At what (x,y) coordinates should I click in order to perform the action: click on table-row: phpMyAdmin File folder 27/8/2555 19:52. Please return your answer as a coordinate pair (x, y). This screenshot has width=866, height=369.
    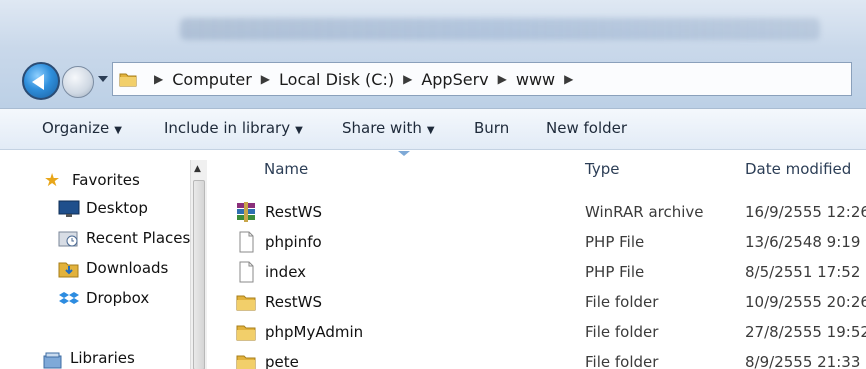
    Looking at the image, I should click on (550, 334).